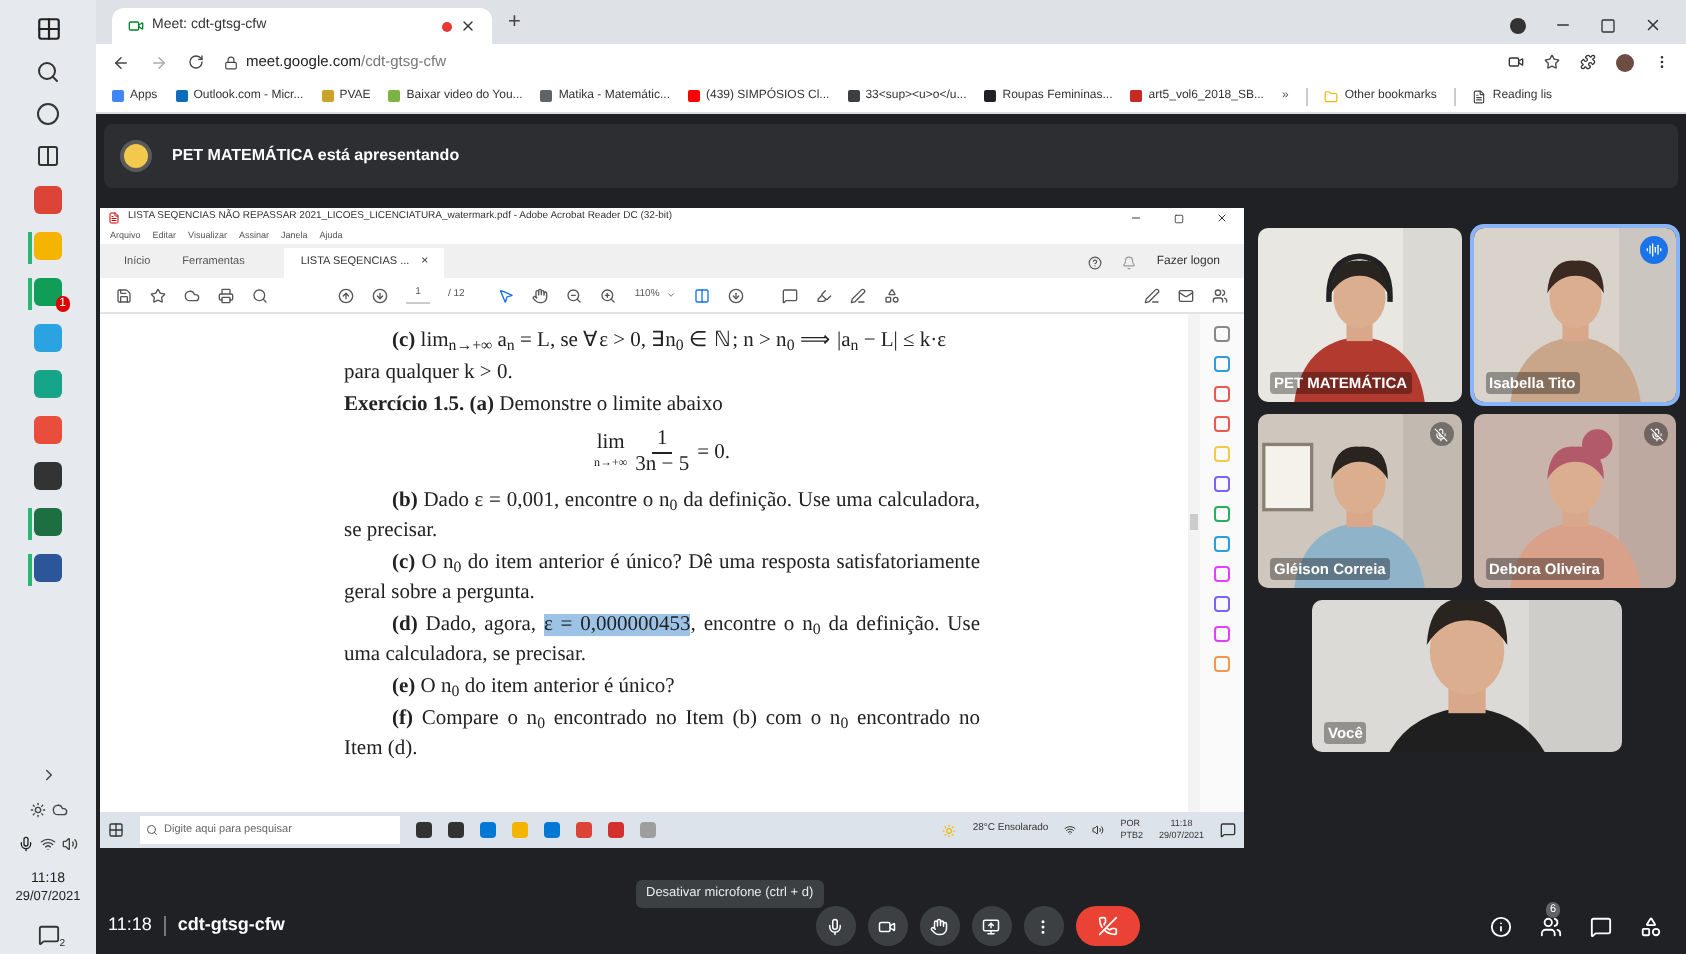  What do you see at coordinates (130, 925) in the screenshot?
I see `meeting-time: 11:18` at bounding box center [130, 925].